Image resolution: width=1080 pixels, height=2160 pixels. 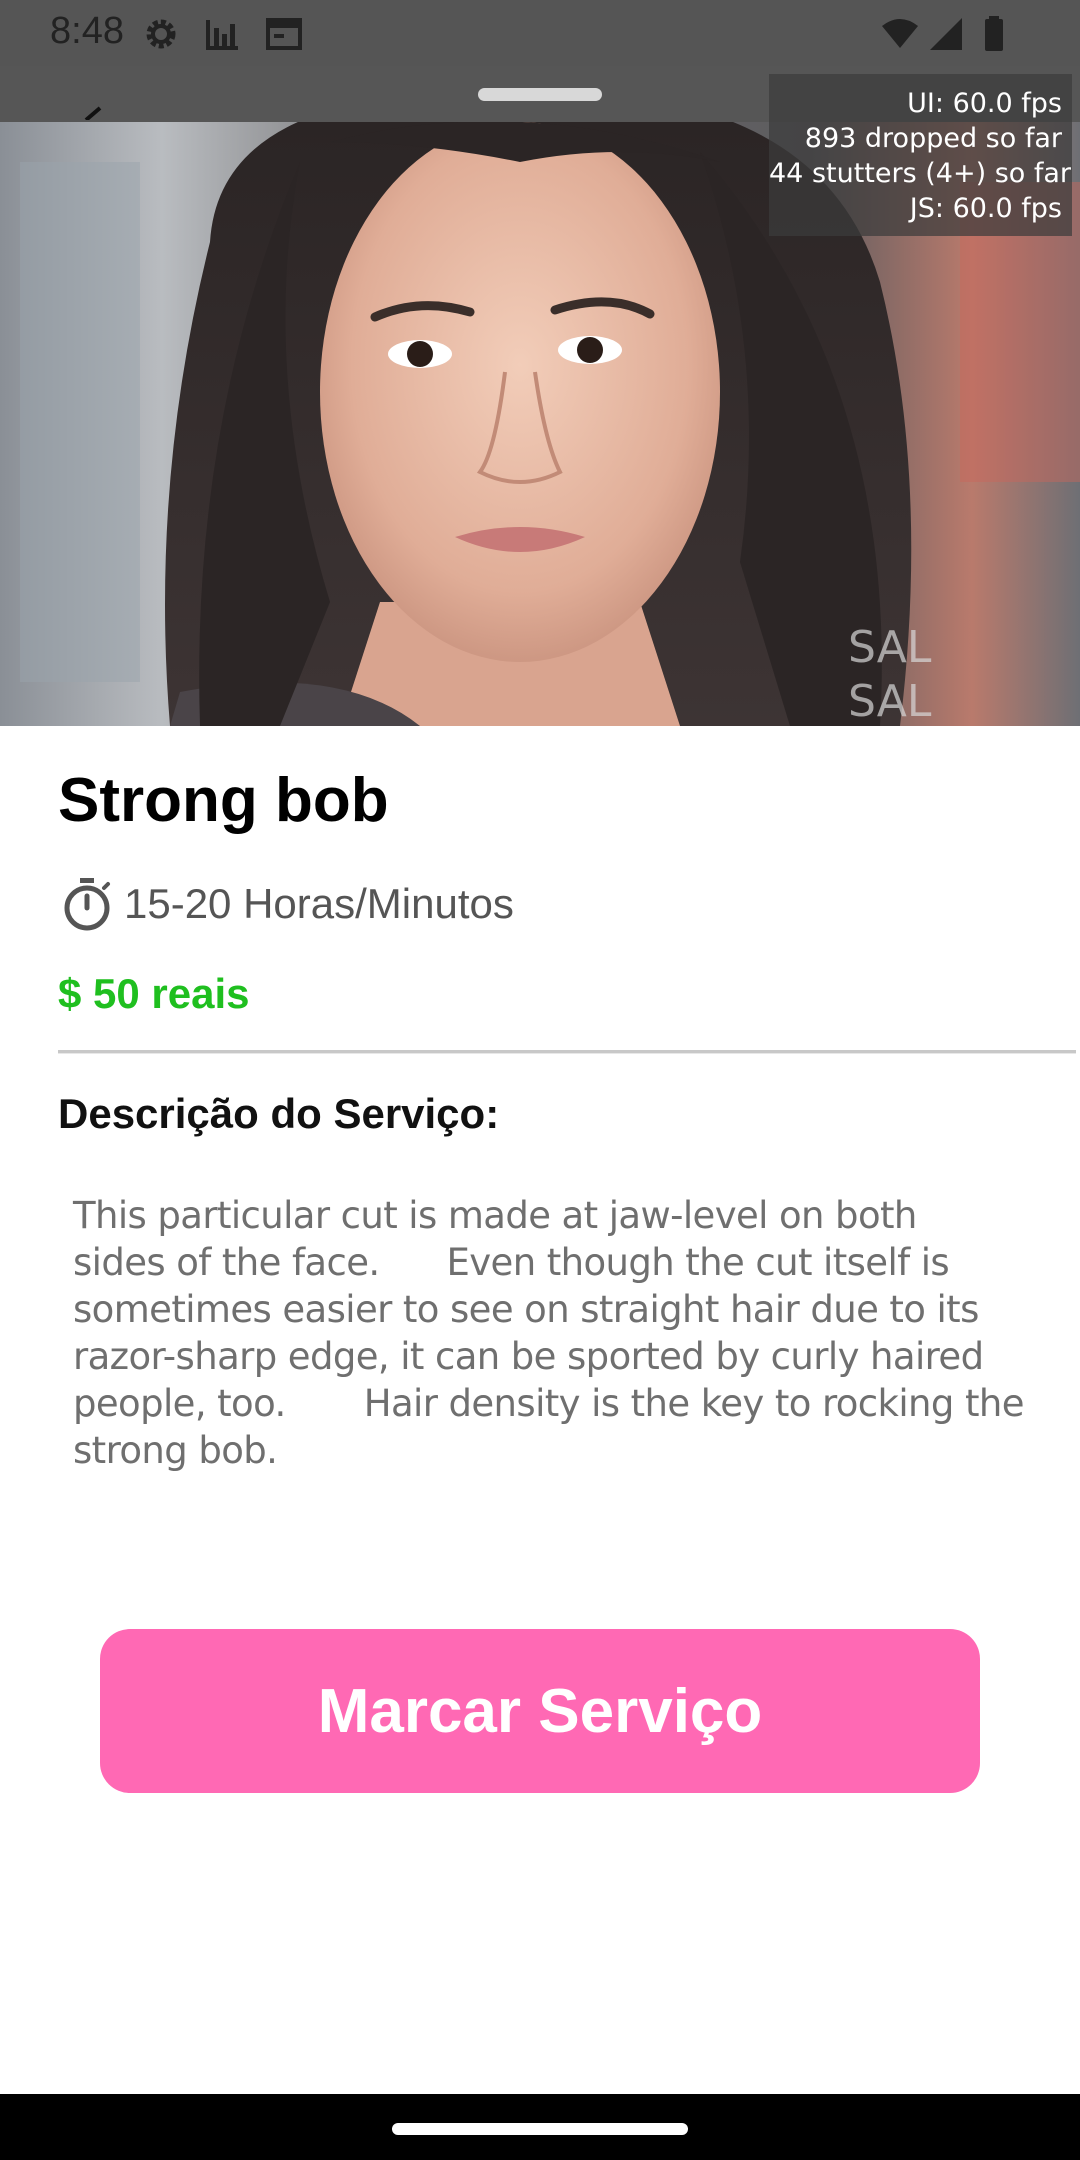 I want to click on perf-ui-fps: UI: 60.0 fps, so click(x=984, y=103).